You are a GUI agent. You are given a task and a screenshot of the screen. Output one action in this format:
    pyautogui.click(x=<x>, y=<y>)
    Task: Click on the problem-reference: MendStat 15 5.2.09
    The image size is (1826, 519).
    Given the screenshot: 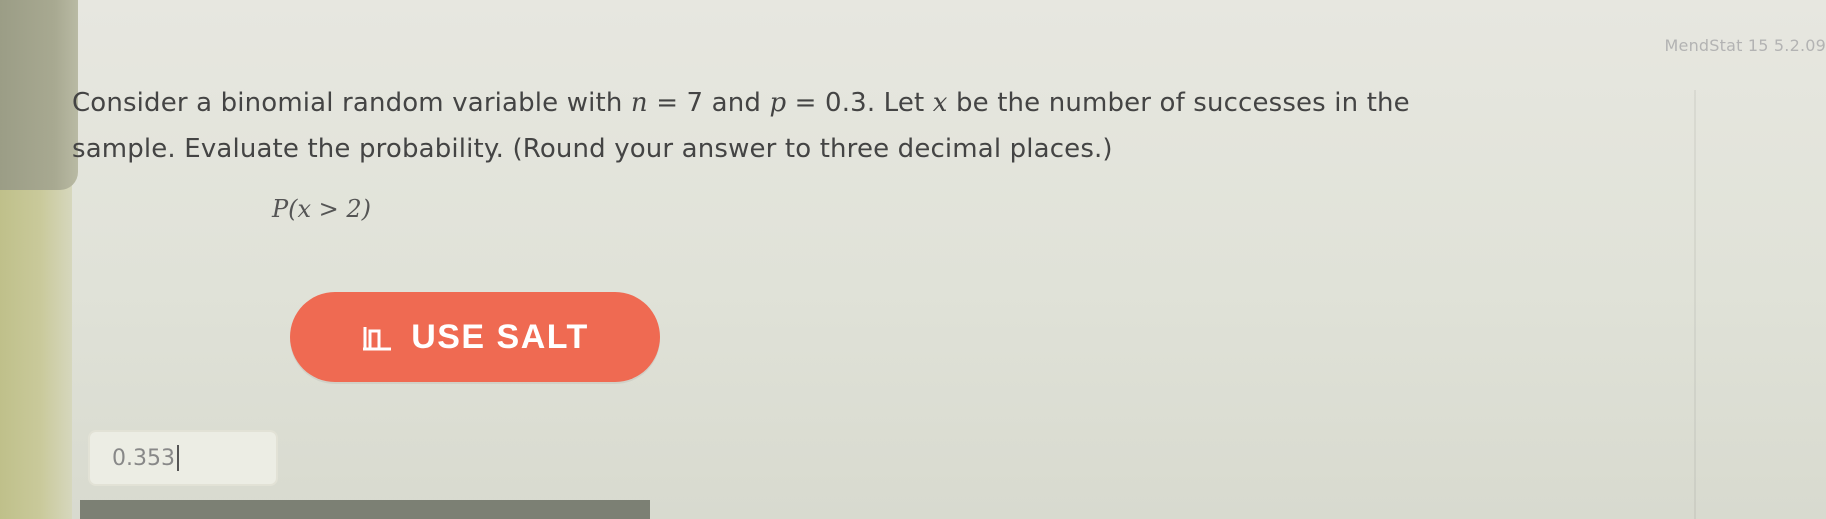 What is the action you would take?
    pyautogui.click(x=1745, y=45)
    